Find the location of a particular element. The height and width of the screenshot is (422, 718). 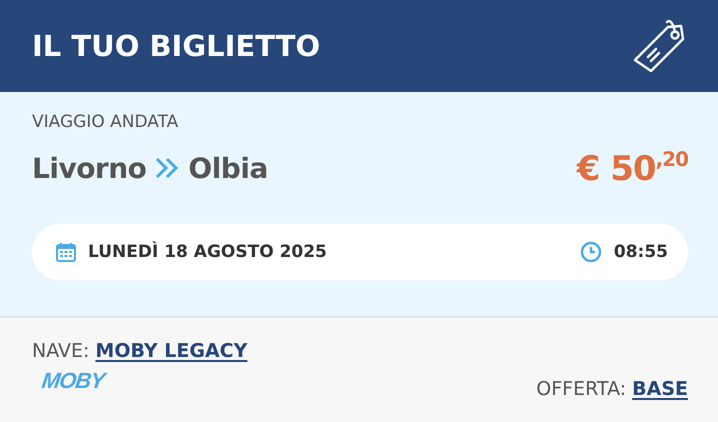

ticket-title: IL TUO BIGLIETTO is located at coordinates (176, 46).